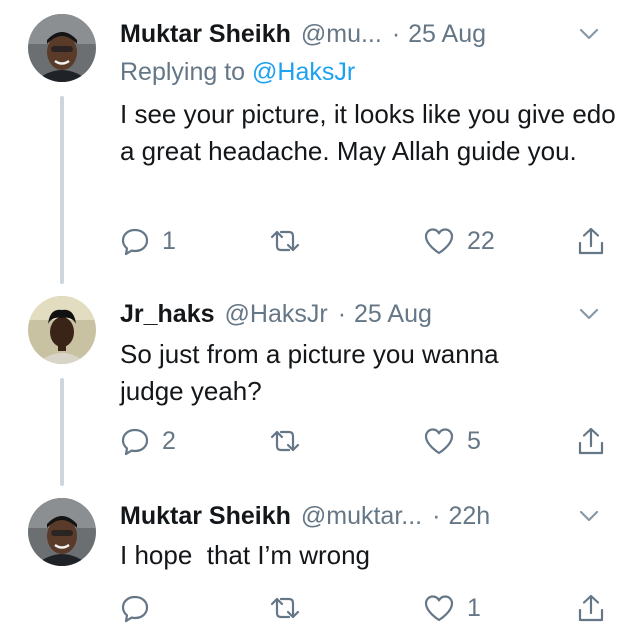  What do you see at coordinates (469, 516) in the screenshot?
I see `timestamp: 22h` at bounding box center [469, 516].